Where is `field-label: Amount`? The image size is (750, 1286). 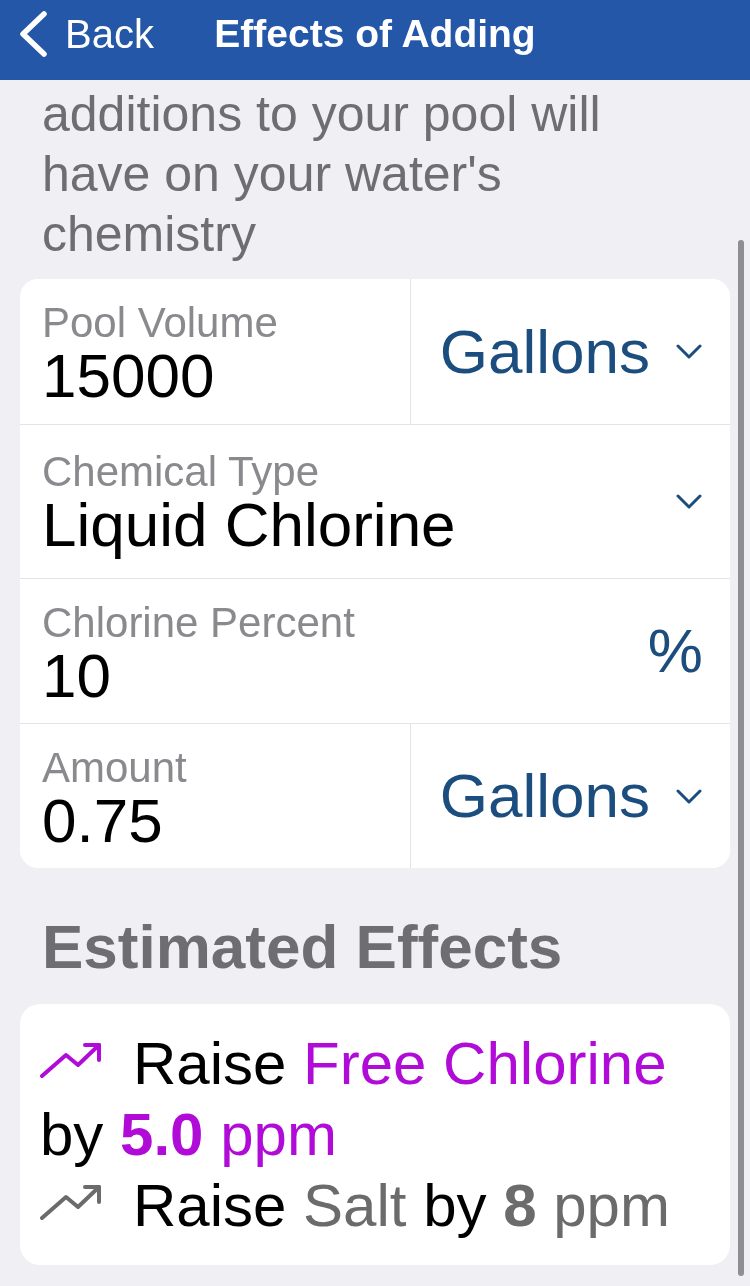
field-label: Amount is located at coordinates (114, 768).